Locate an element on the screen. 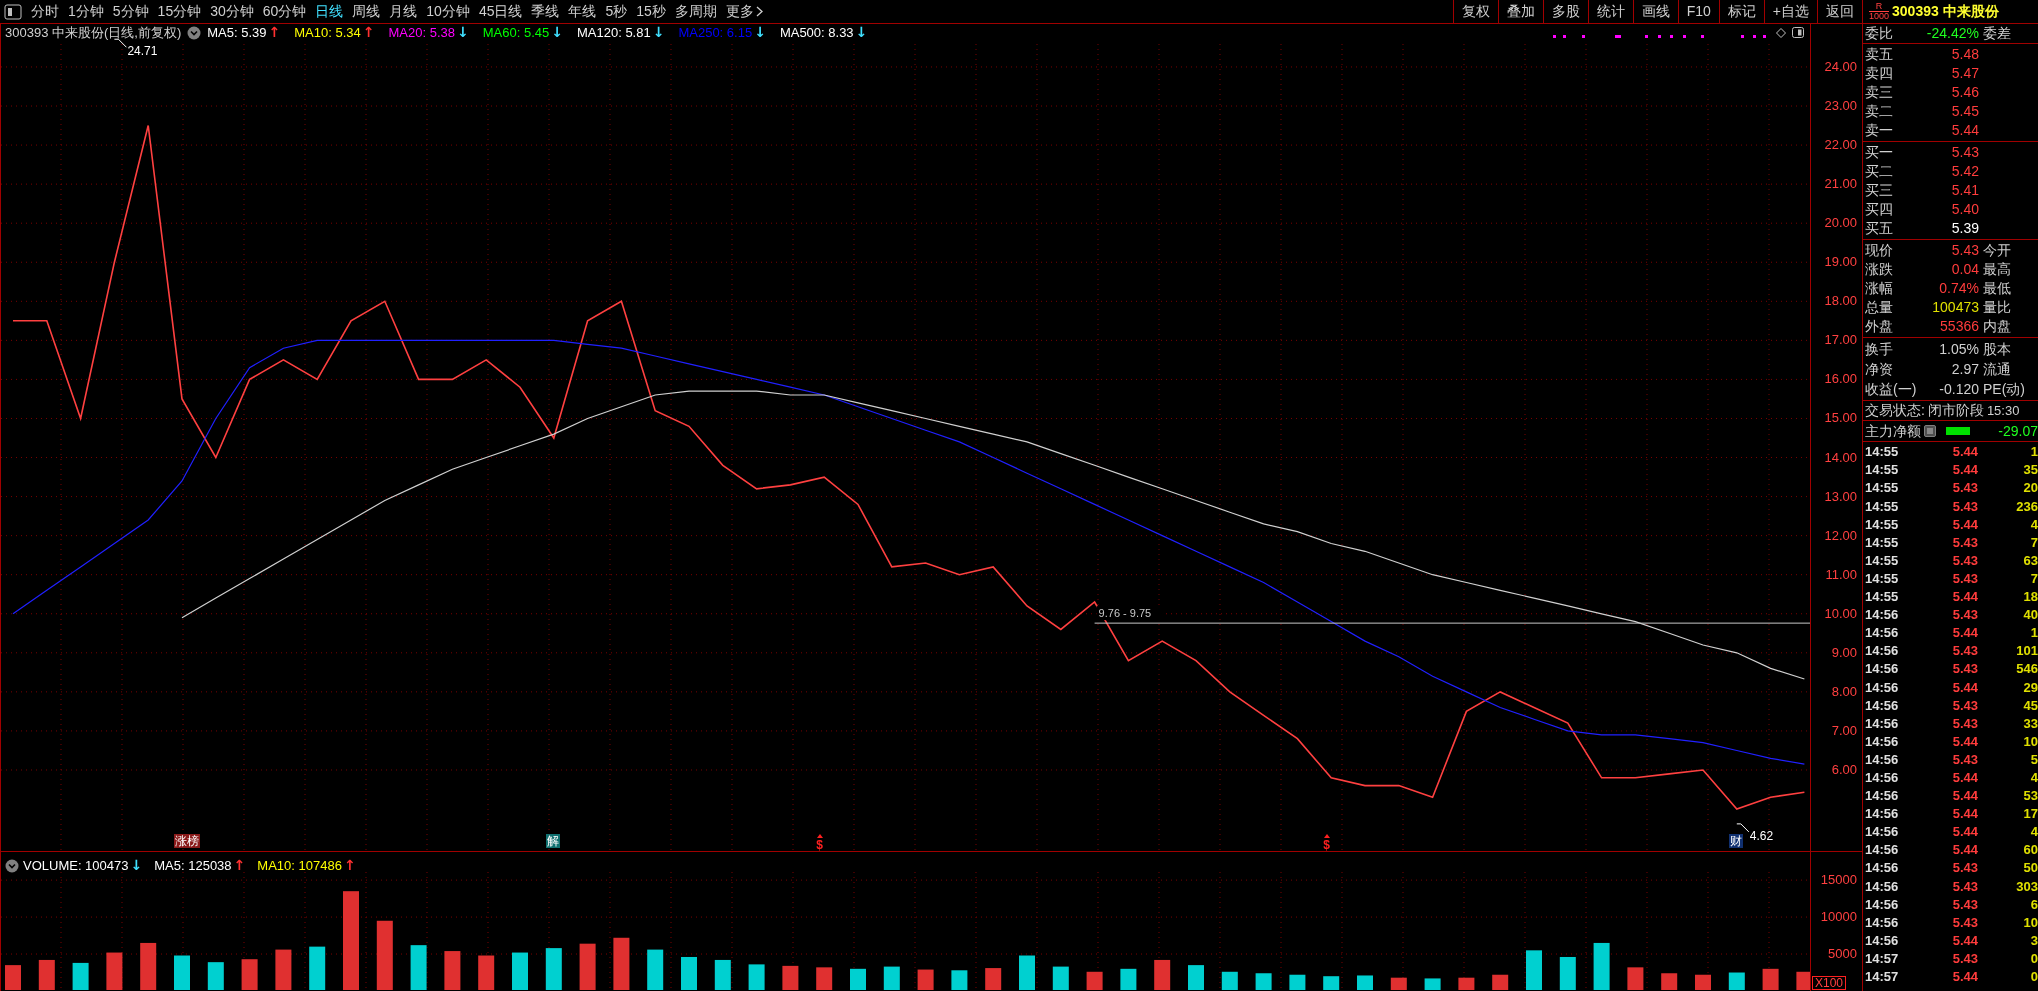 The width and height of the screenshot is (2038, 991). toolbar-button: 复权 is located at coordinates (1475, 11).